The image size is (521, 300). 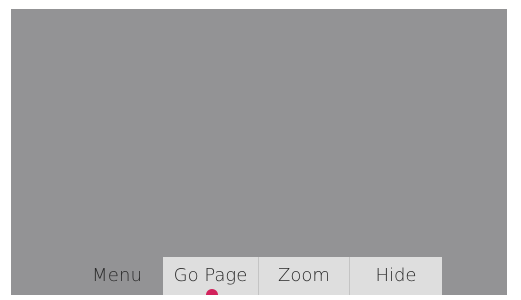 What do you see at coordinates (117, 275) in the screenshot?
I see `menu-label: Menu` at bounding box center [117, 275].